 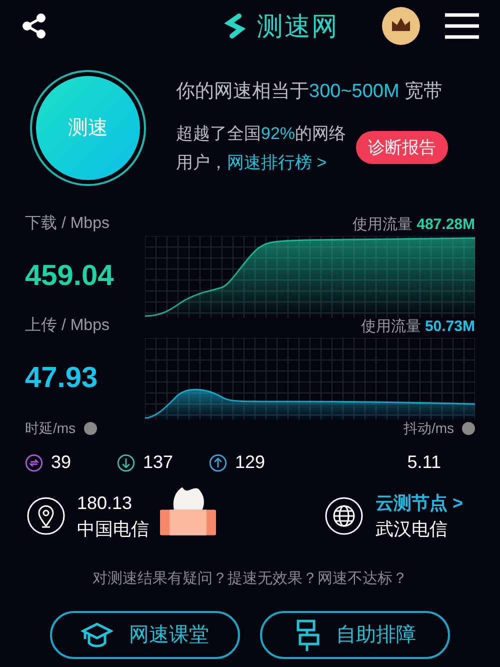 What do you see at coordinates (67, 326) in the screenshot?
I see `meter-label: 上传 / Mbps` at bounding box center [67, 326].